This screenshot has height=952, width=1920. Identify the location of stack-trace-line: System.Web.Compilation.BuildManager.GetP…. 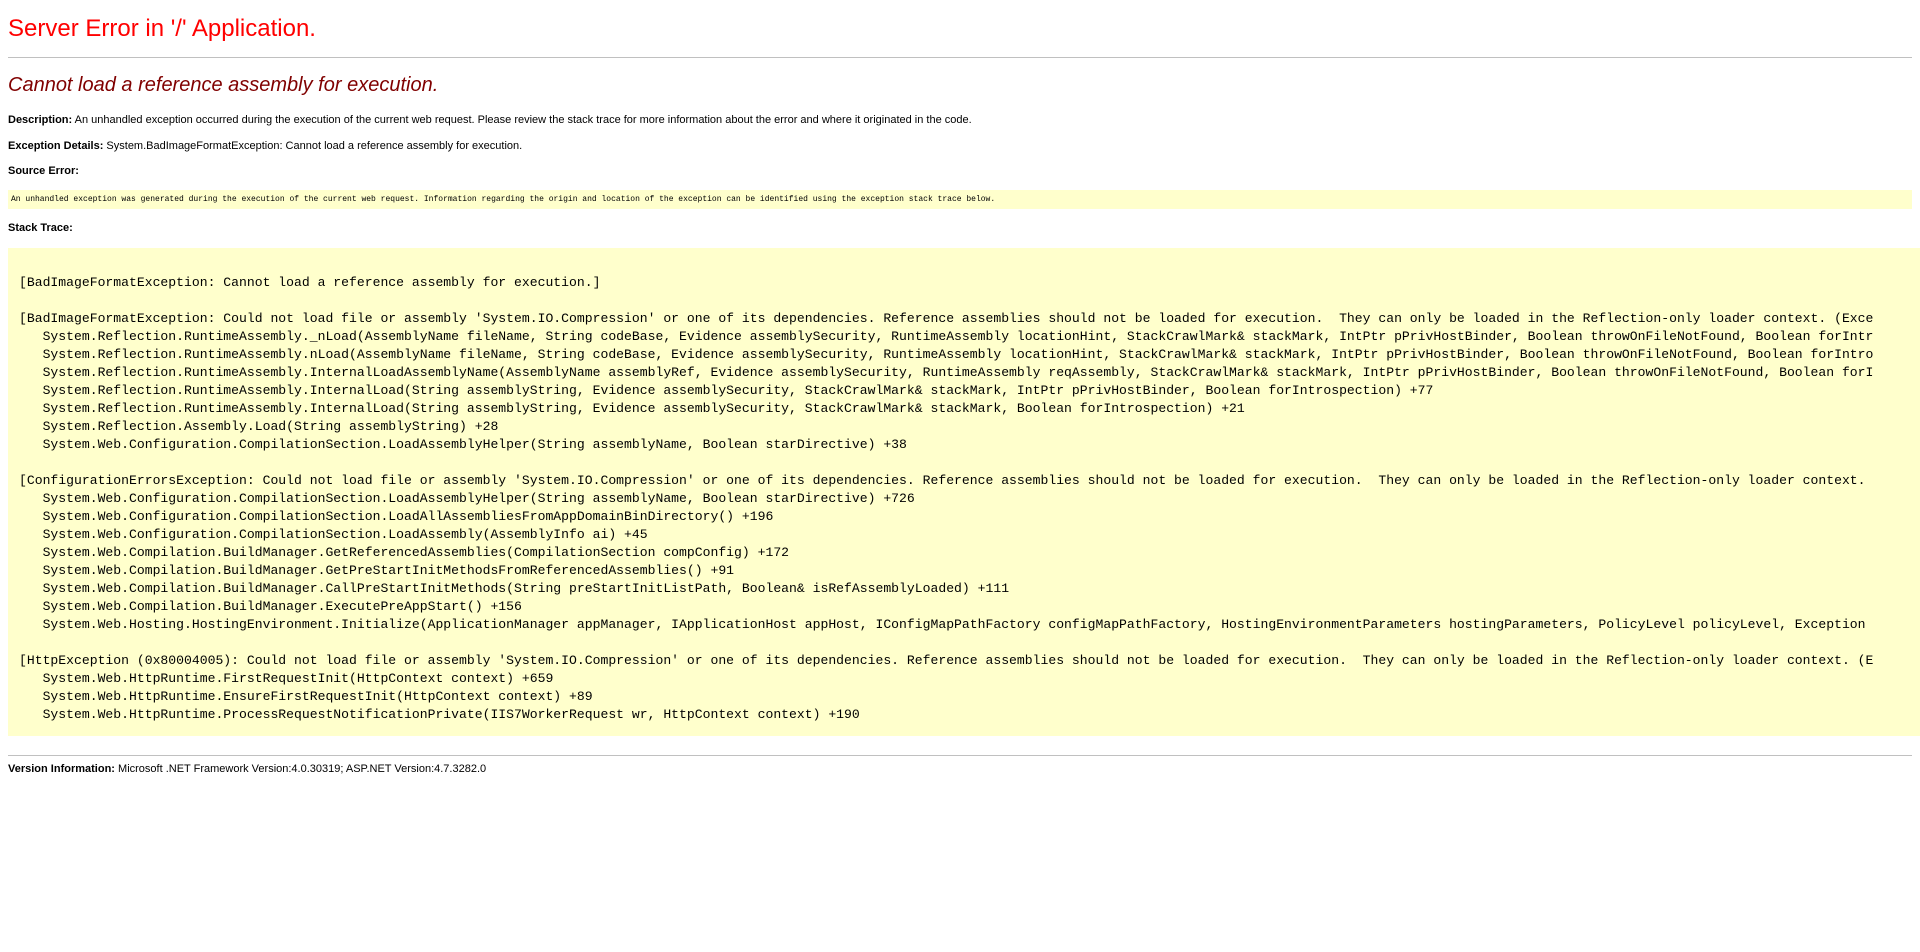
(377, 570).